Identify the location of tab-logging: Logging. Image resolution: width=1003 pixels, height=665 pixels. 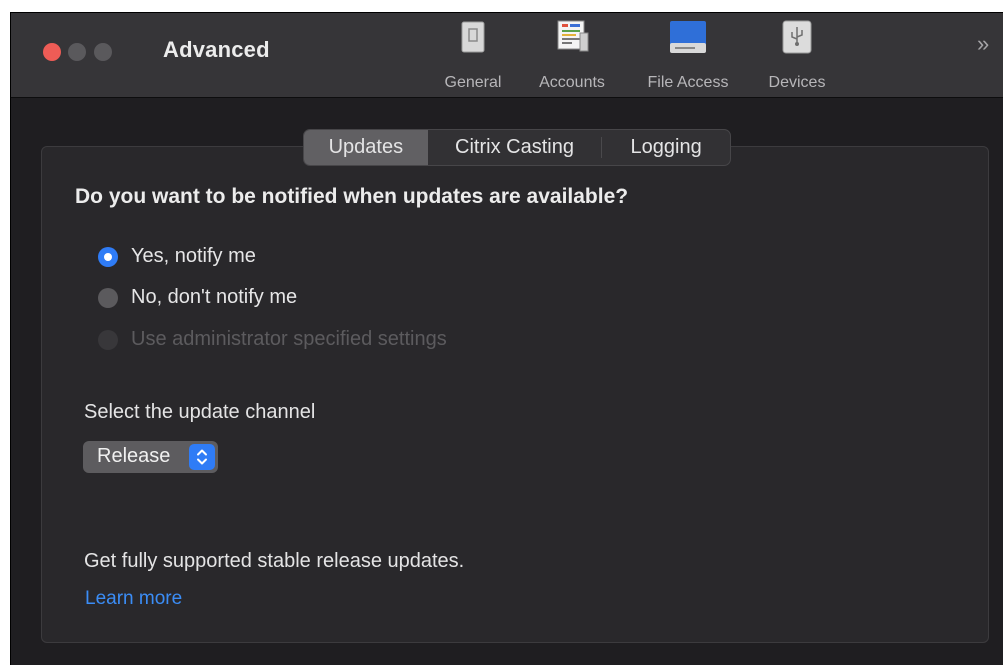
(666, 147).